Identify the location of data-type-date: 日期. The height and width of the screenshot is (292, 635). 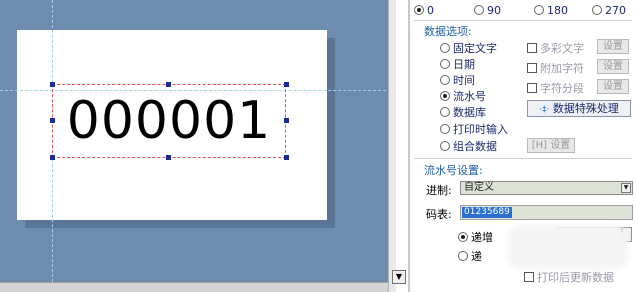
(457, 64).